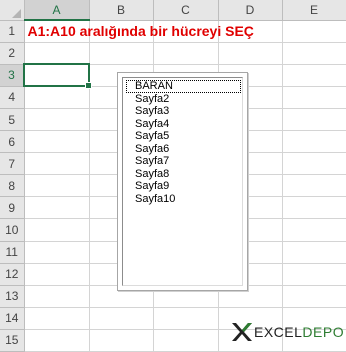 The image size is (346, 352). What do you see at coordinates (57, 120) in the screenshot?
I see `cell-a5` at bounding box center [57, 120].